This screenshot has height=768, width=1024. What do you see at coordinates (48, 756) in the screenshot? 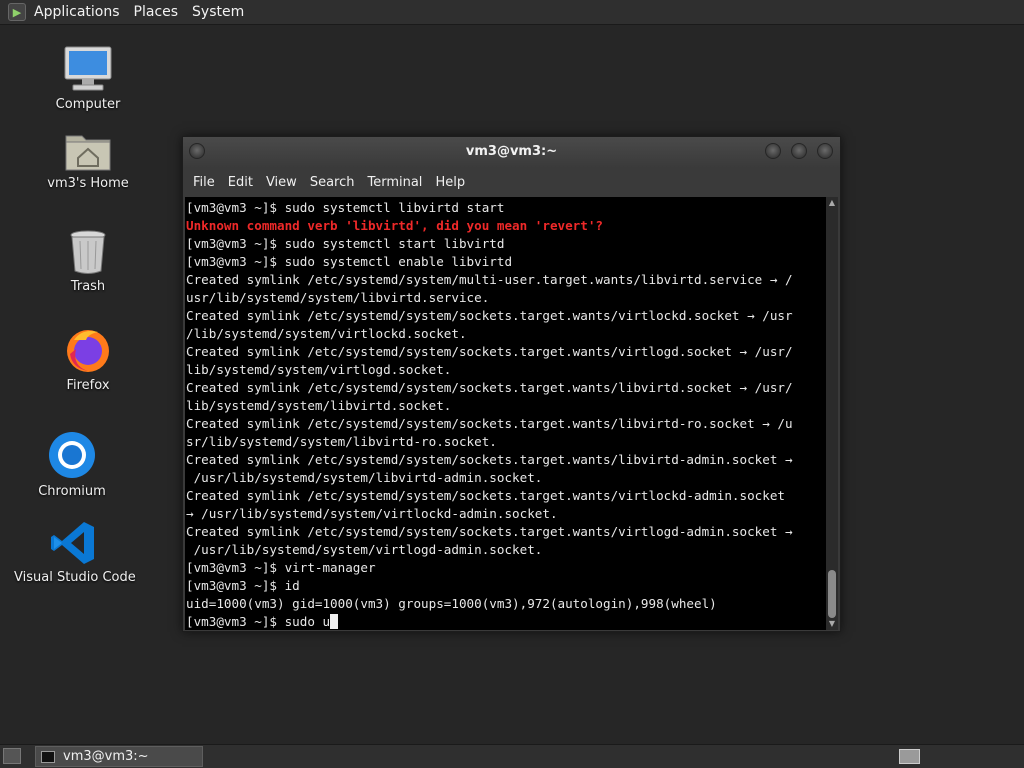
I see `terminal-task-icon` at bounding box center [48, 756].